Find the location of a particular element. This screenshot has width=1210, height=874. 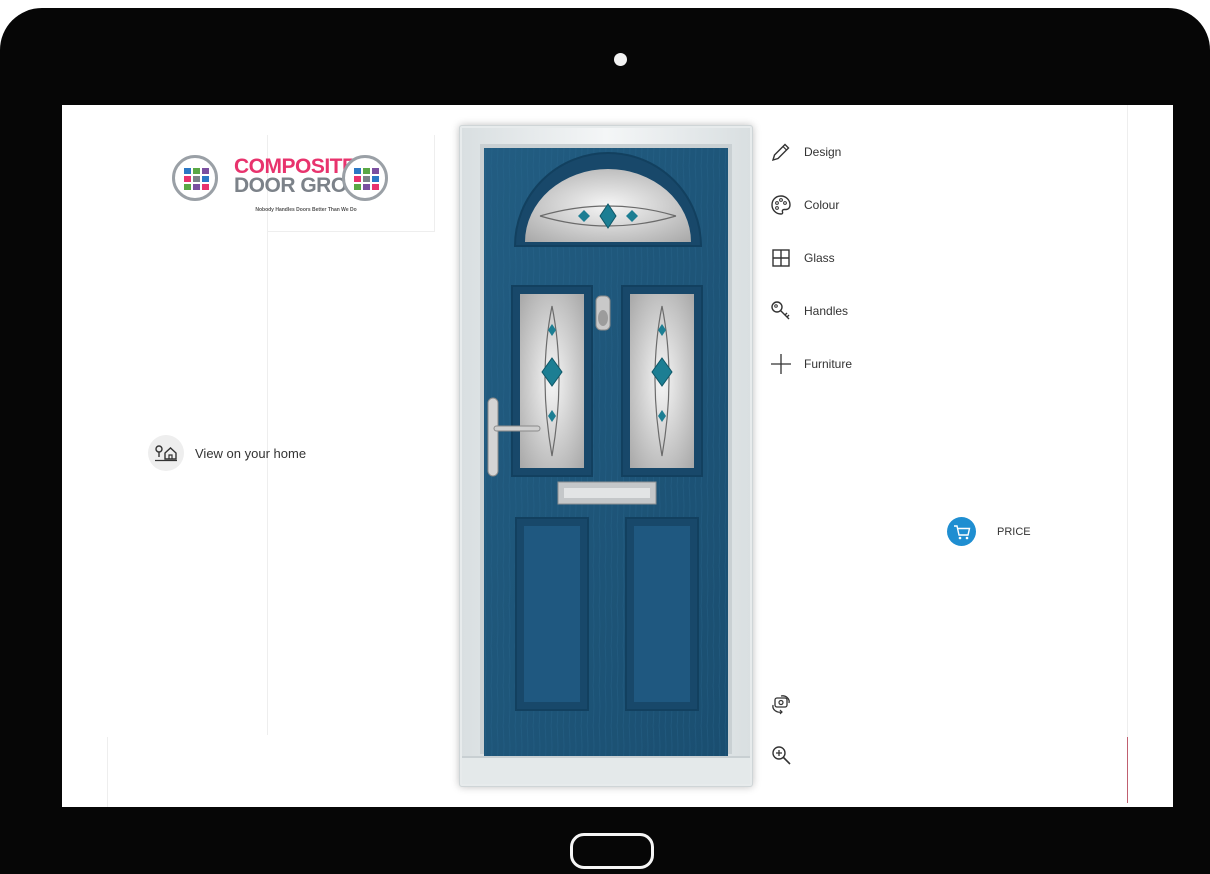

menu-colour: Colour is located at coordinates (810, 205).